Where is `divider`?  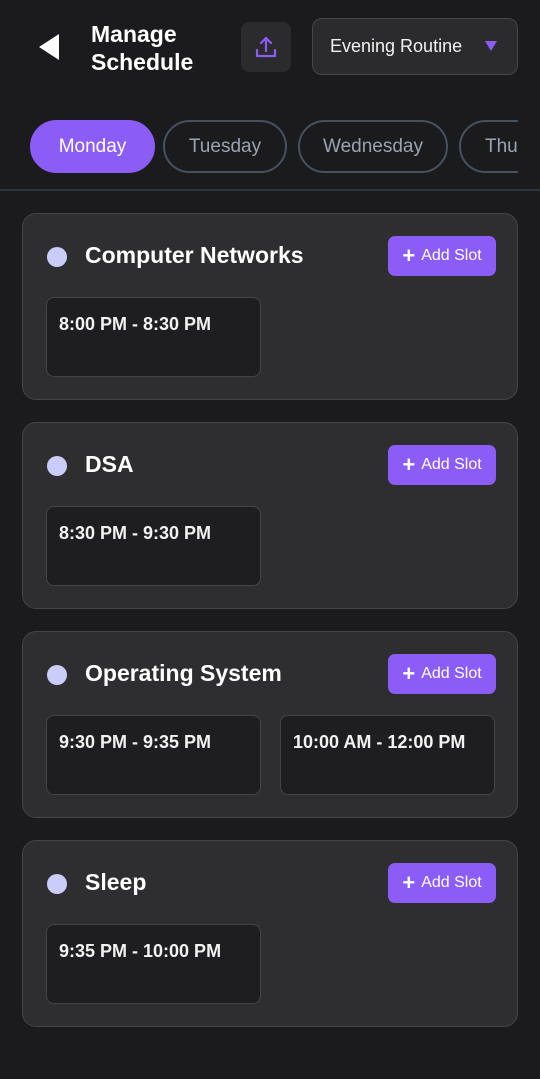 divider is located at coordinates (270, 190).